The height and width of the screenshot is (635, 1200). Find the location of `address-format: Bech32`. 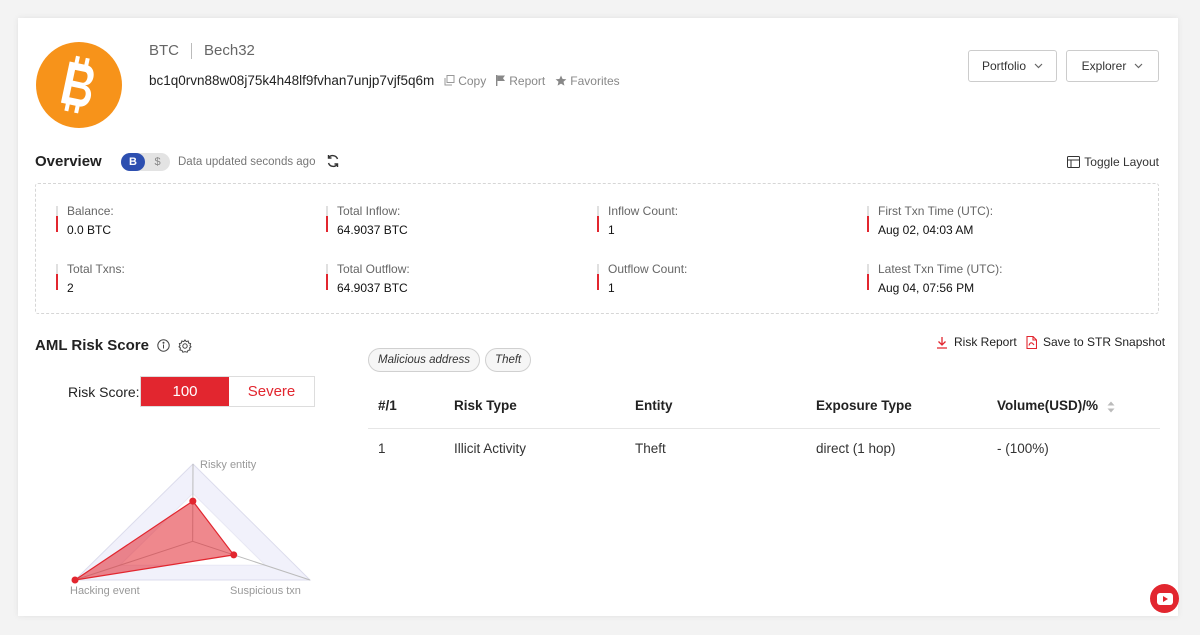

address-format: Bech32 is located at coordinates (229, 50).